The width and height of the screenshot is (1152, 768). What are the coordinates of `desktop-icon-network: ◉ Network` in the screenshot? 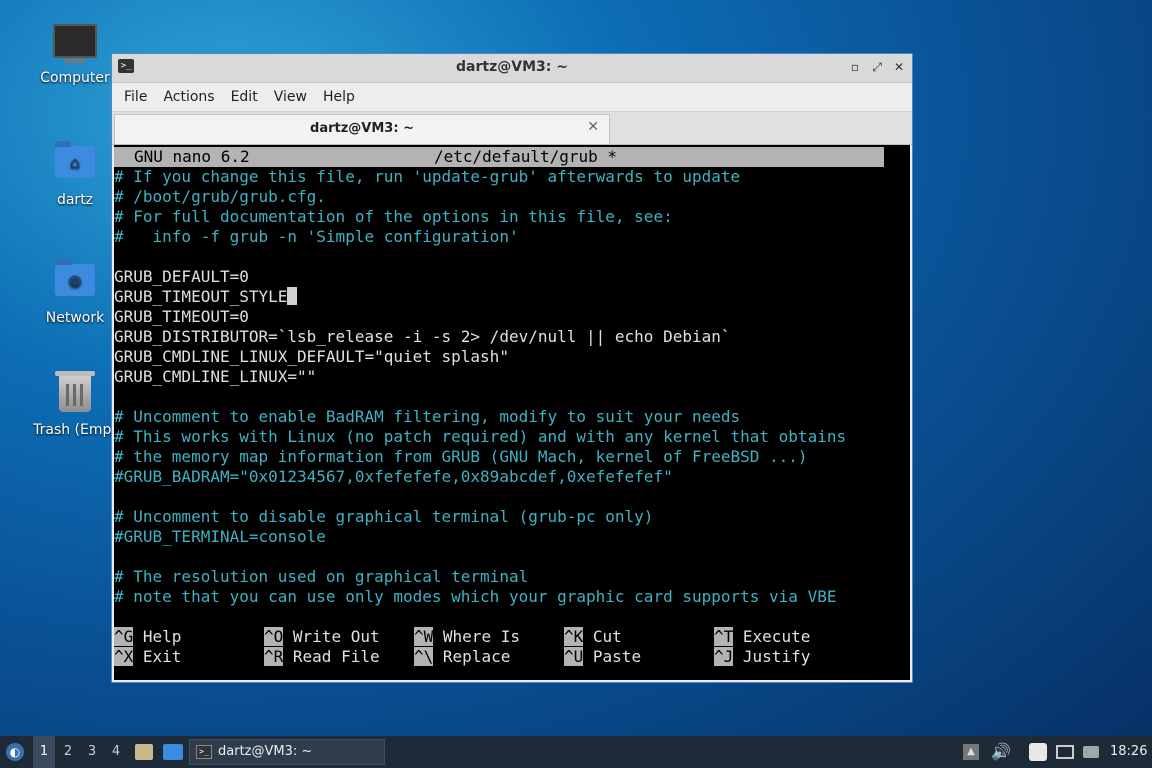 It's located at (75, 292).